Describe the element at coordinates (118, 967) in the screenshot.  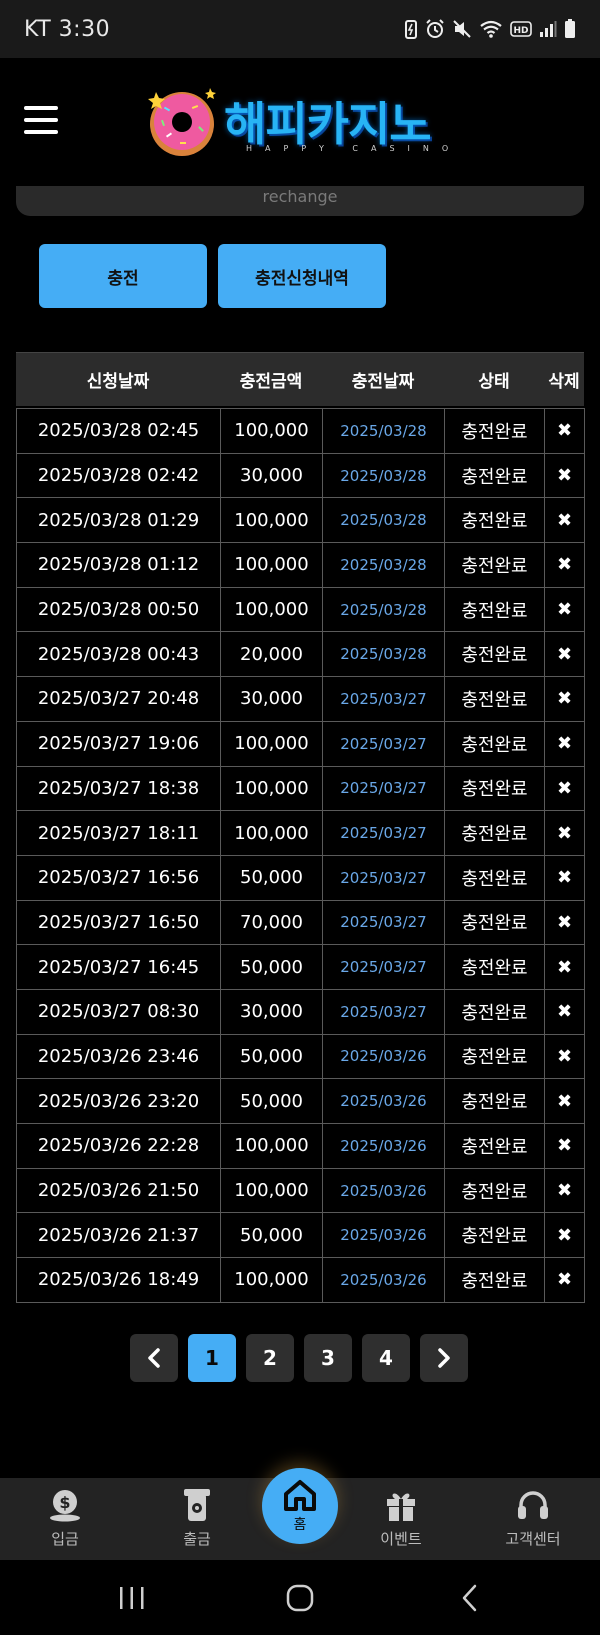
I see `cell-request-date: 2025/03/27 16:45` at that location.